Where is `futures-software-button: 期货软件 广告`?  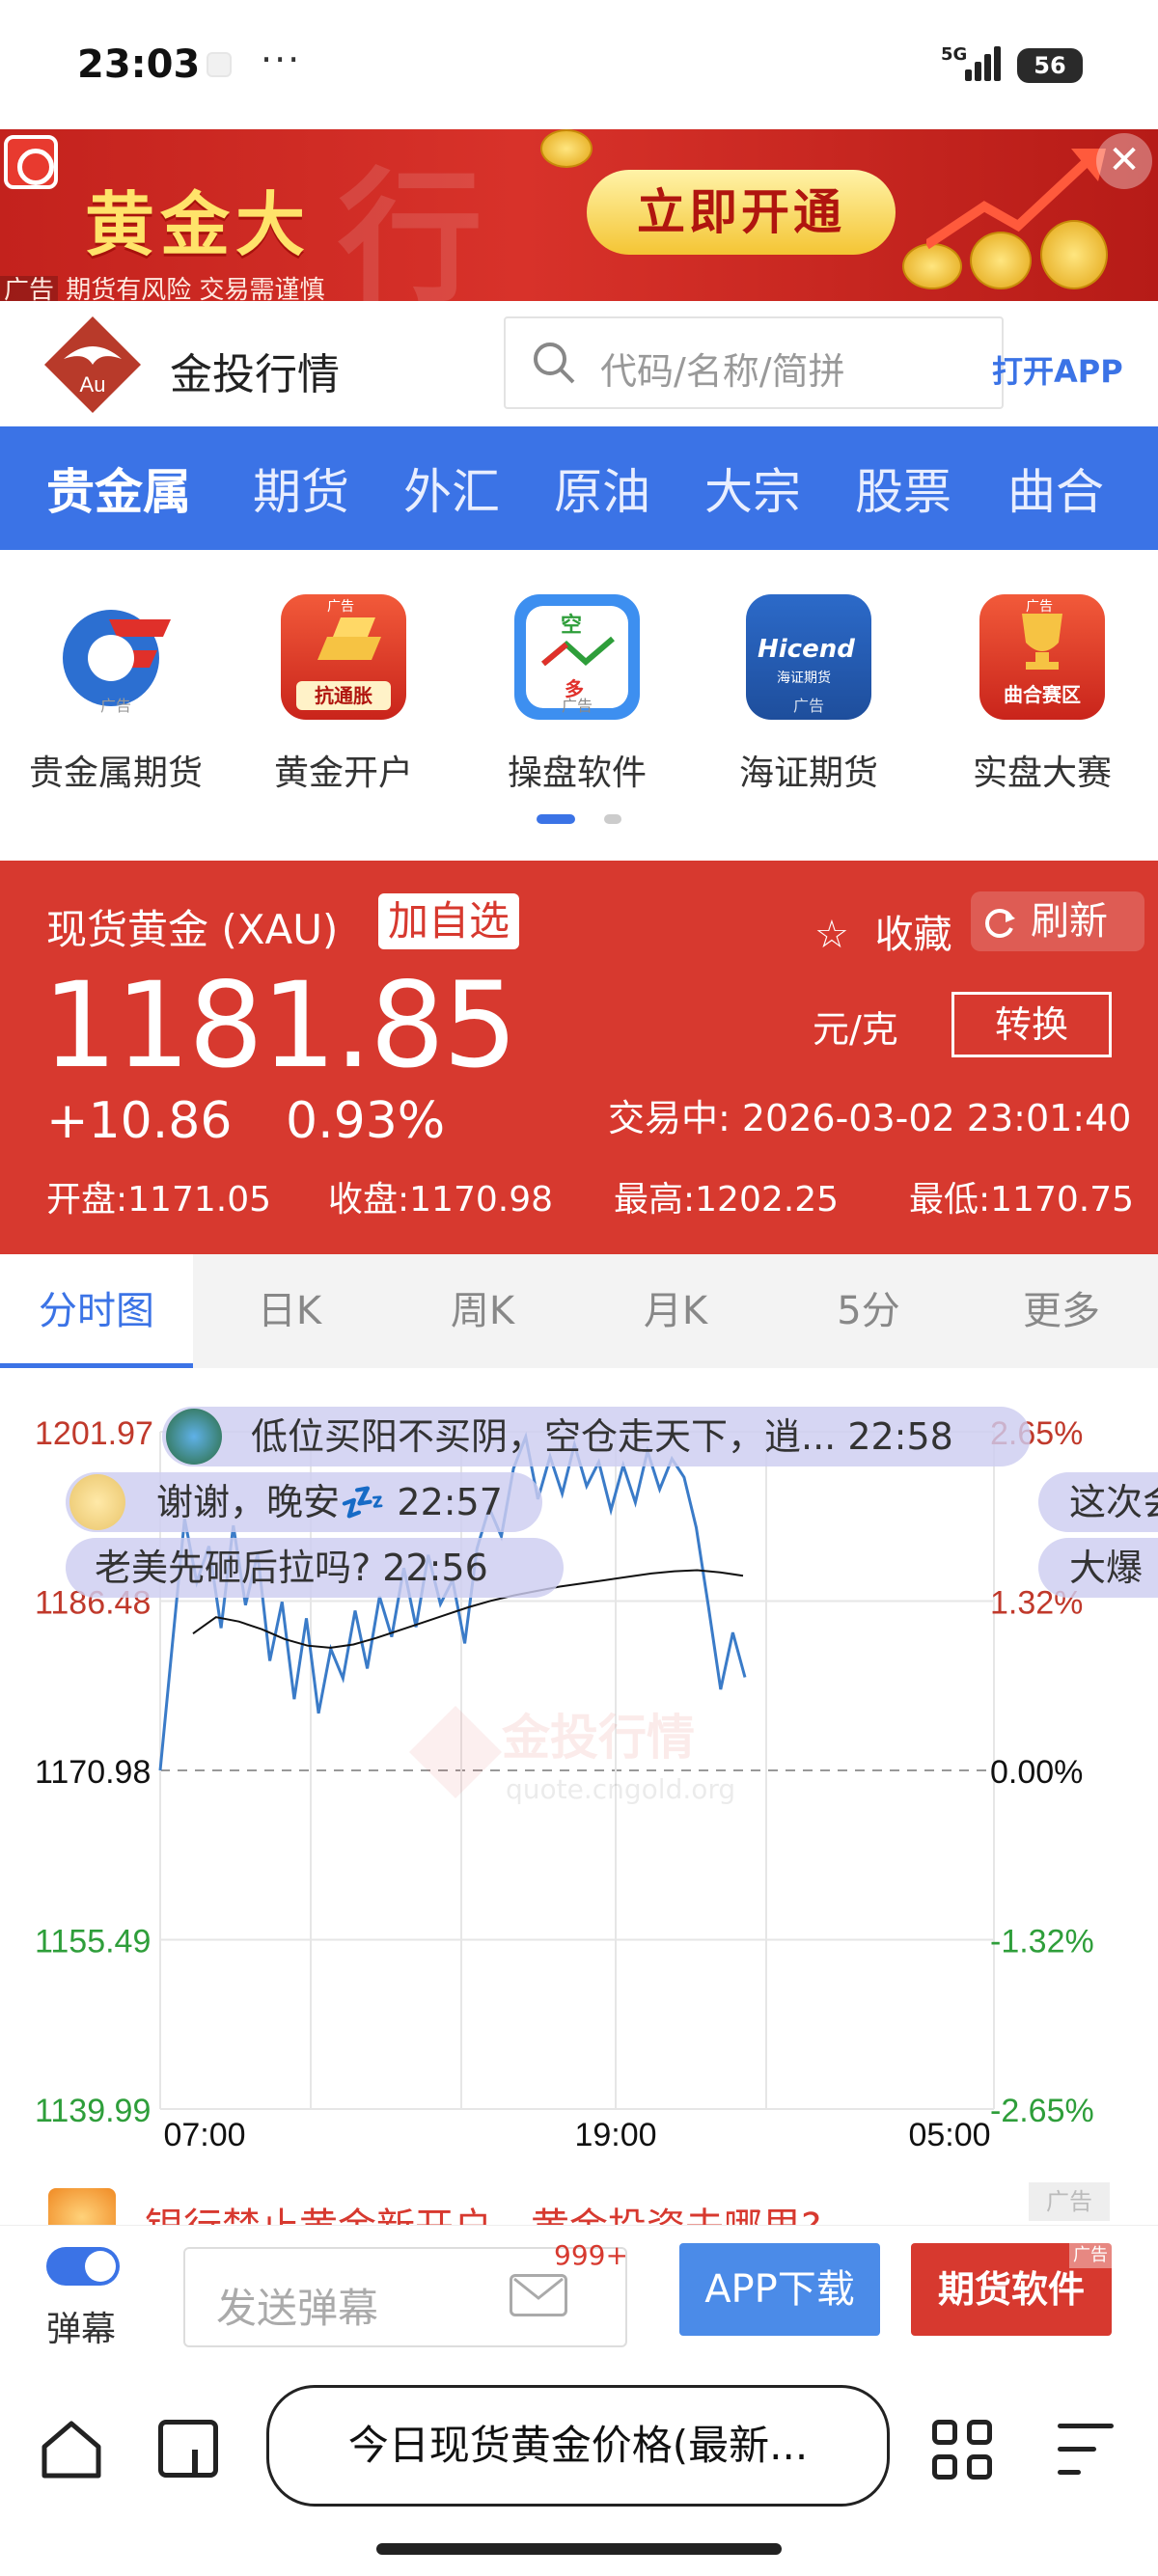
futures-software-button: 期货软件 广告 is located at coordinates (1011, 2289).